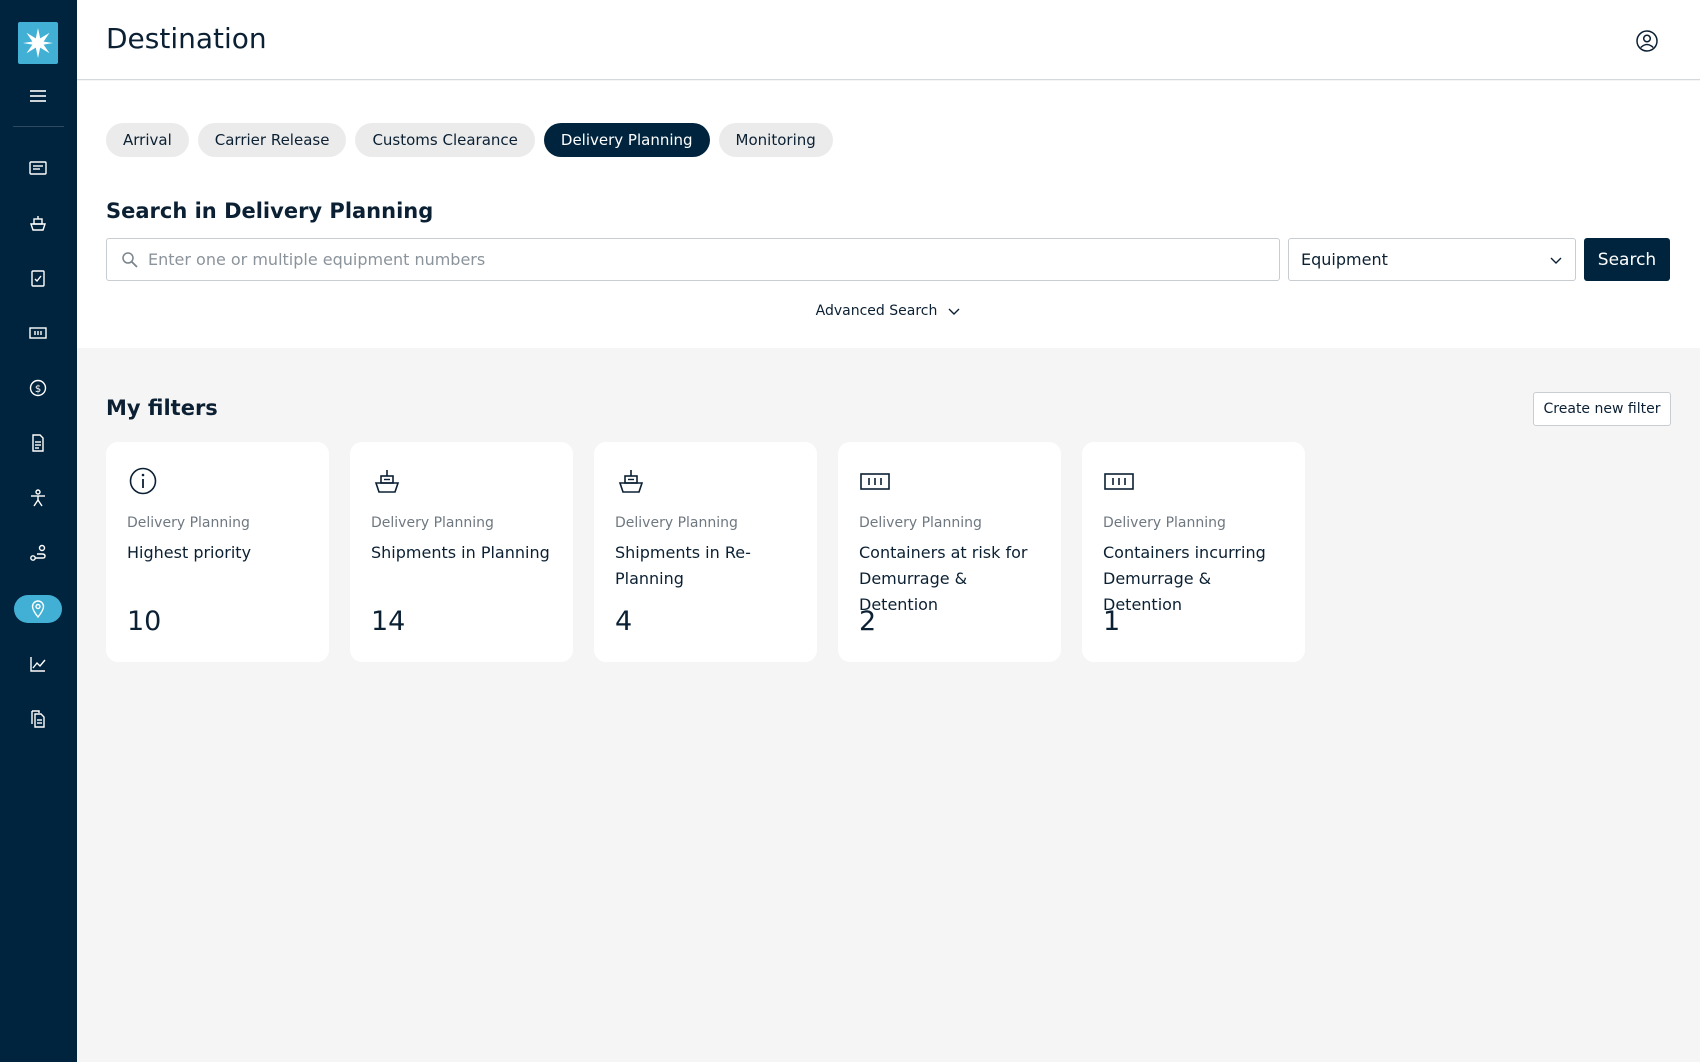 The image size is (1700, 1062). I want to click on filter-card-highest-priority: Delivery Planning Highest priority 10, so click(217, 552).